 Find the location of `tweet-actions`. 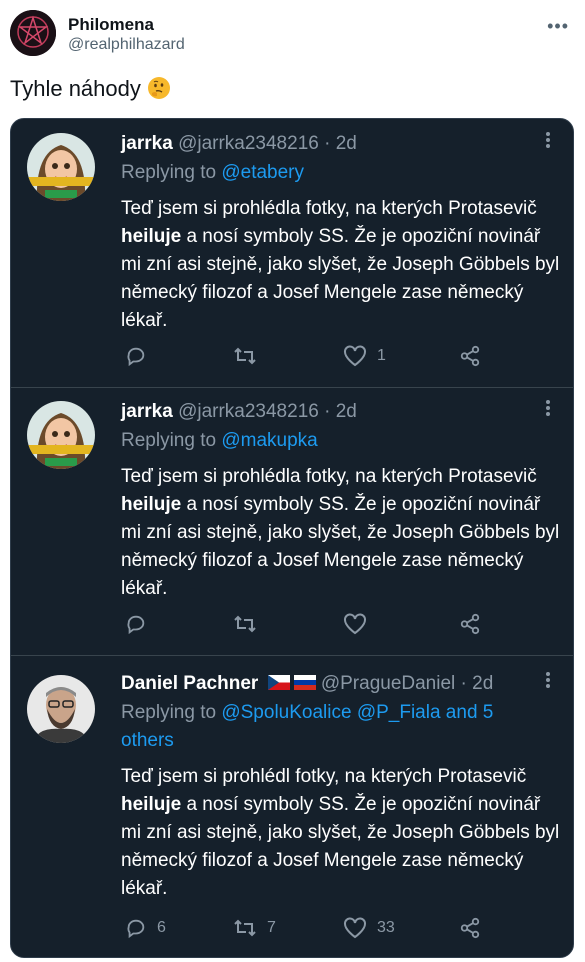

tweet-actions is located at coordinates (311, 626).